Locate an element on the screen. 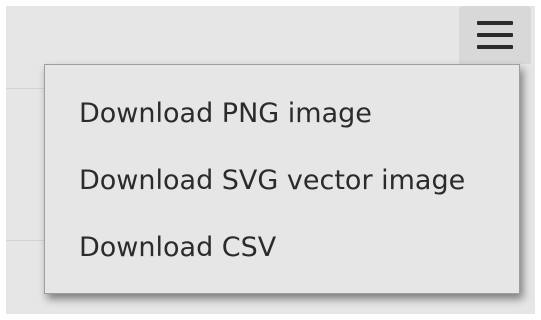 This screenshot has height=320, width=541. export-menu-button is located at coordinates (495, 35).